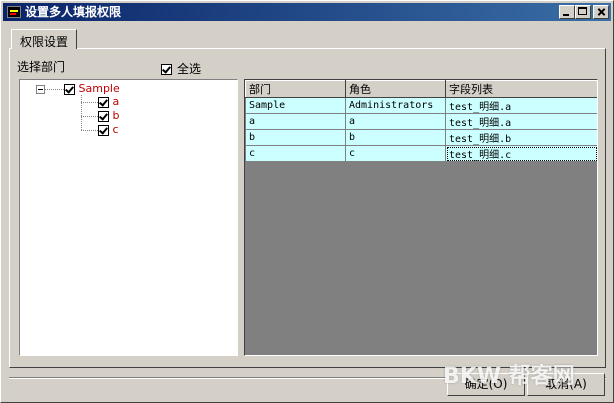  I want to click on select-all-checkbox: 全选, so click(181, 68).